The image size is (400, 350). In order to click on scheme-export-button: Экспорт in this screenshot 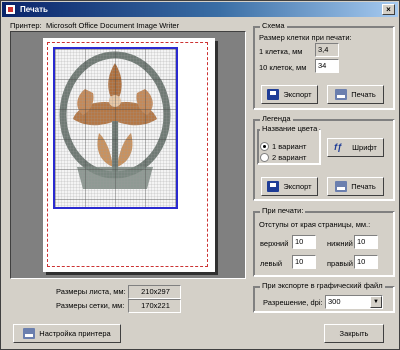, I will do `click(289, 94)`.